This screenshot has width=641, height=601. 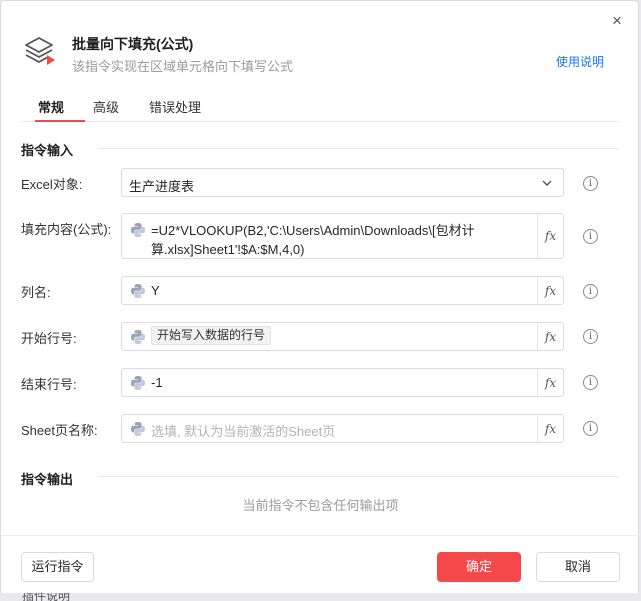 What do you see at coordinates (320, 505) in the screenshot?
I see `no-output-message: 当前指令不包含任何输出项` at bounding box center [320, 505].